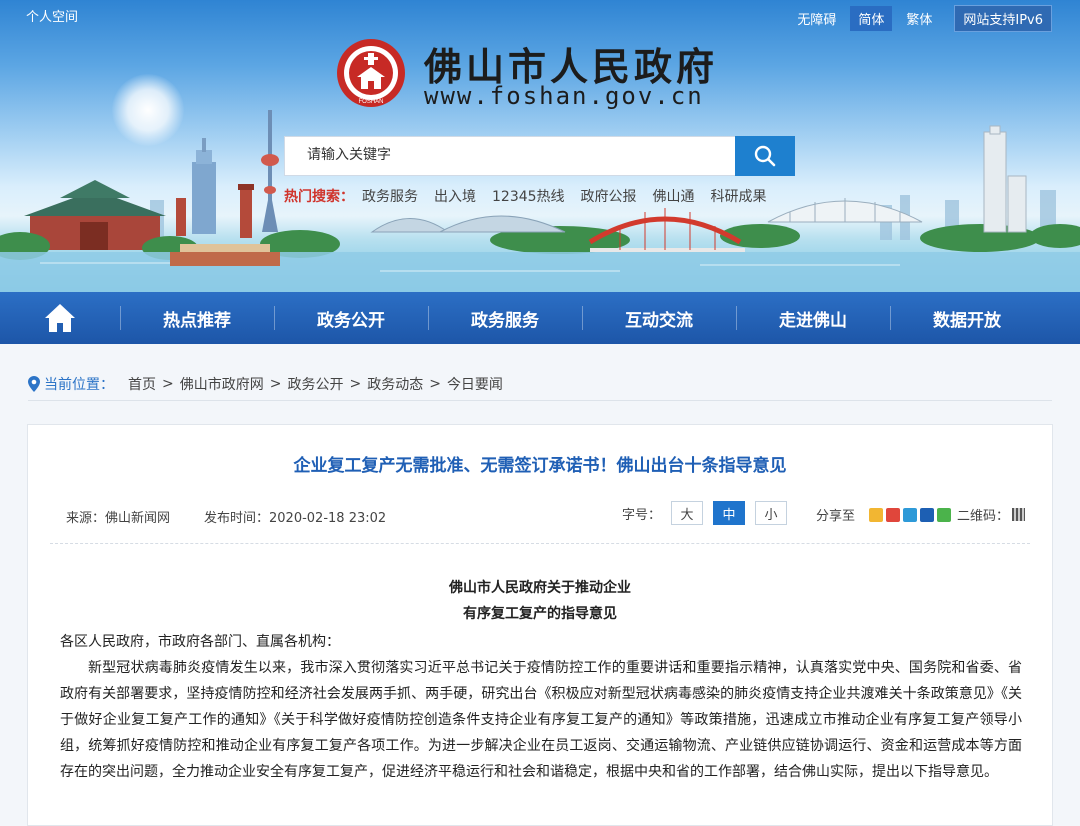  I want to click on share-bar: 分享至 二维码：, so click(921, 514).